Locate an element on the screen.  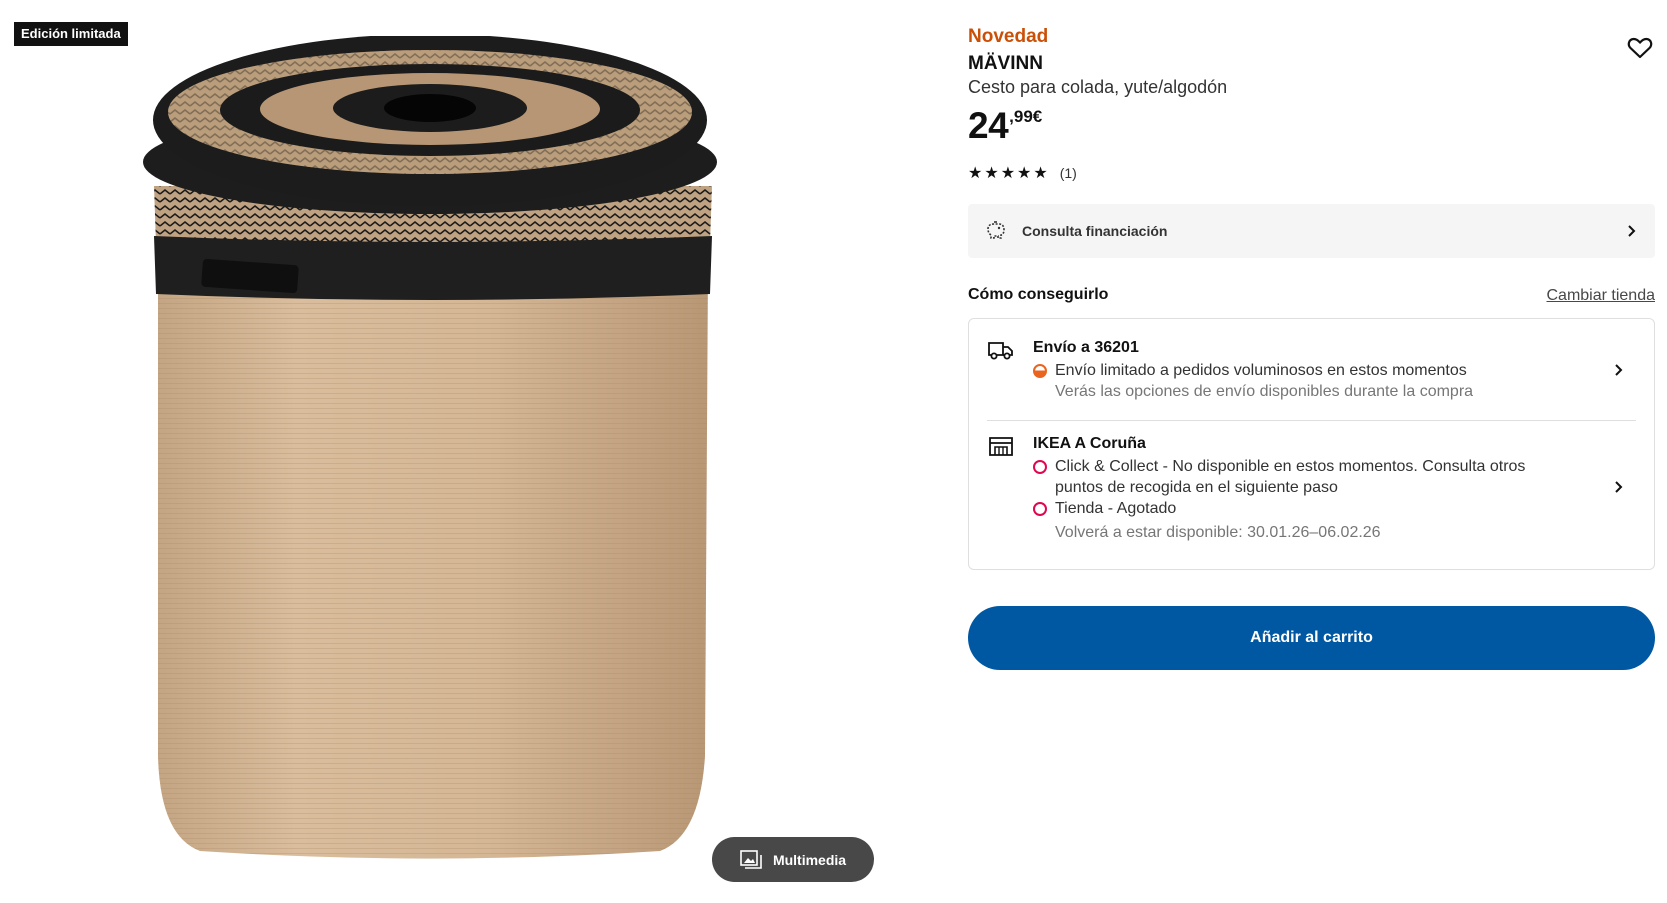
change-store-link: Cambiar tienda is located at coordinates (1601, 296).